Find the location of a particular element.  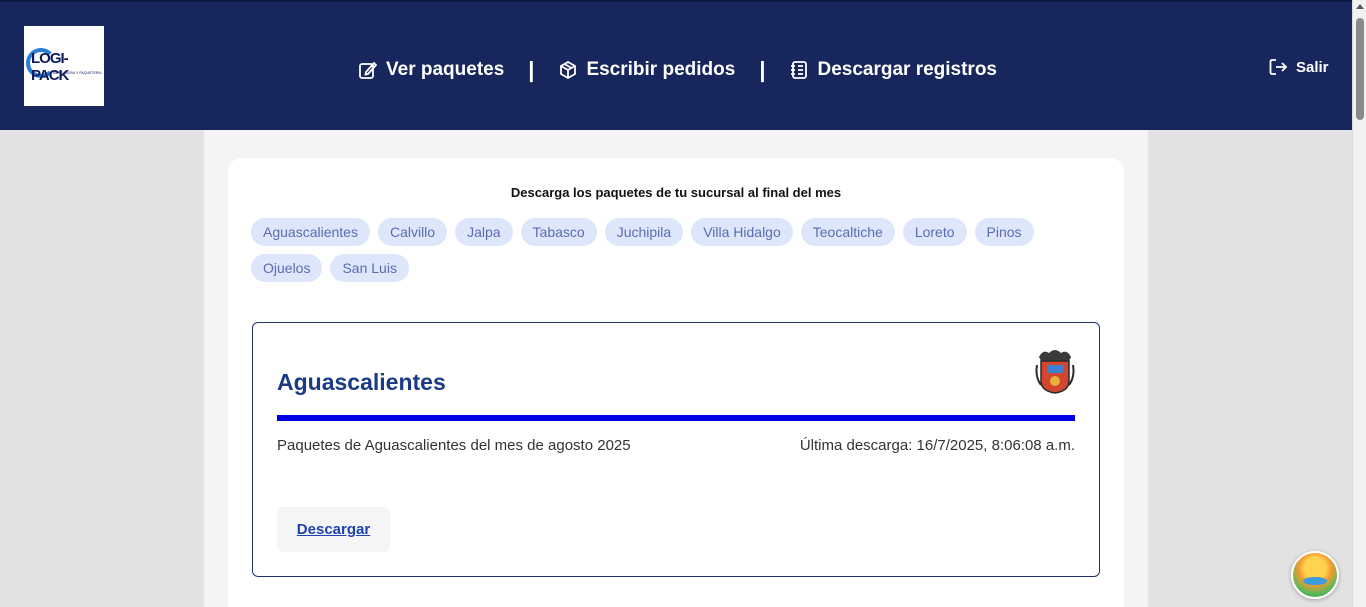

coat-of-arms-icon is located at coordinates (1055, 372).